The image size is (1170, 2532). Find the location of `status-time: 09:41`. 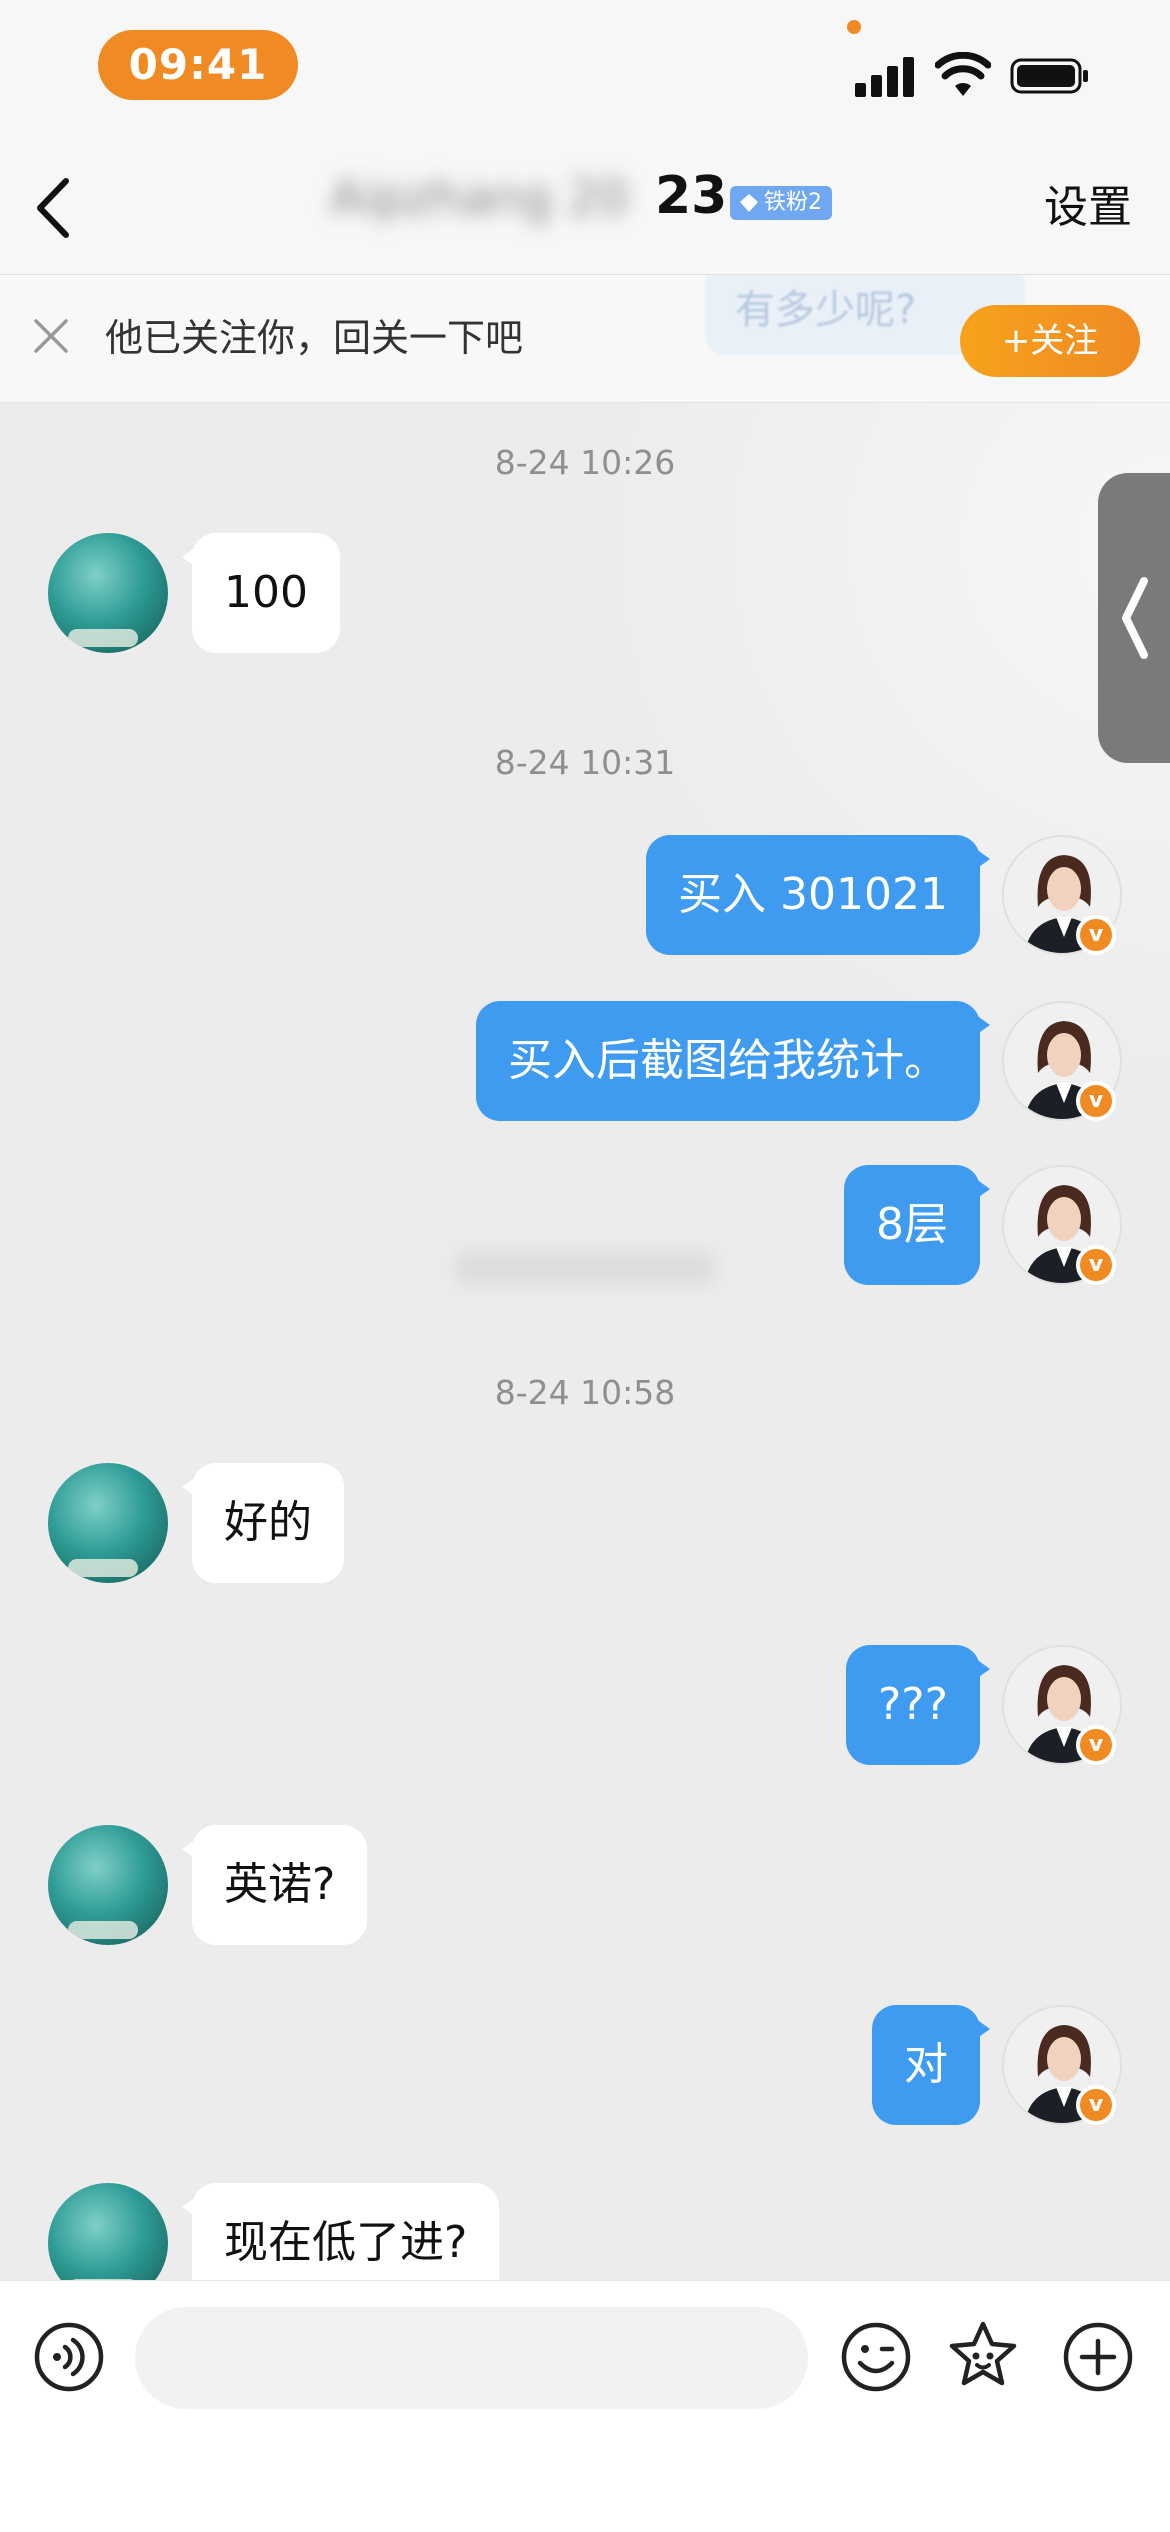

status-time: 09:41 is located at coordinates (198, 65).